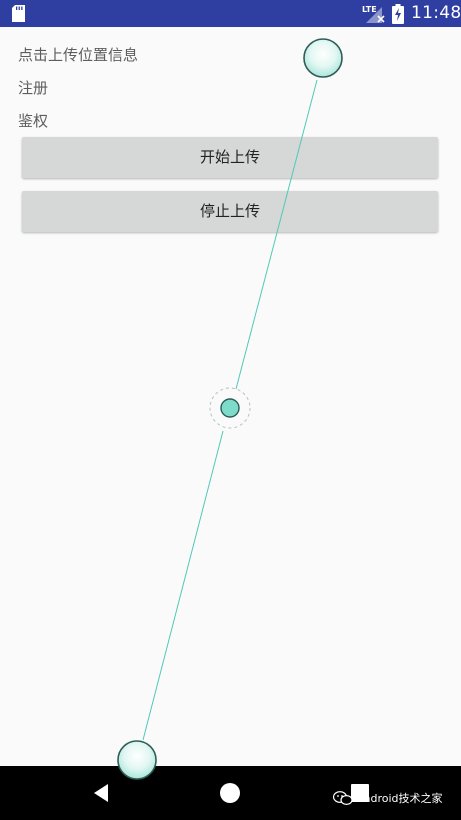  I want to click on start-upload-button: 开始上传, so click(230, 157).